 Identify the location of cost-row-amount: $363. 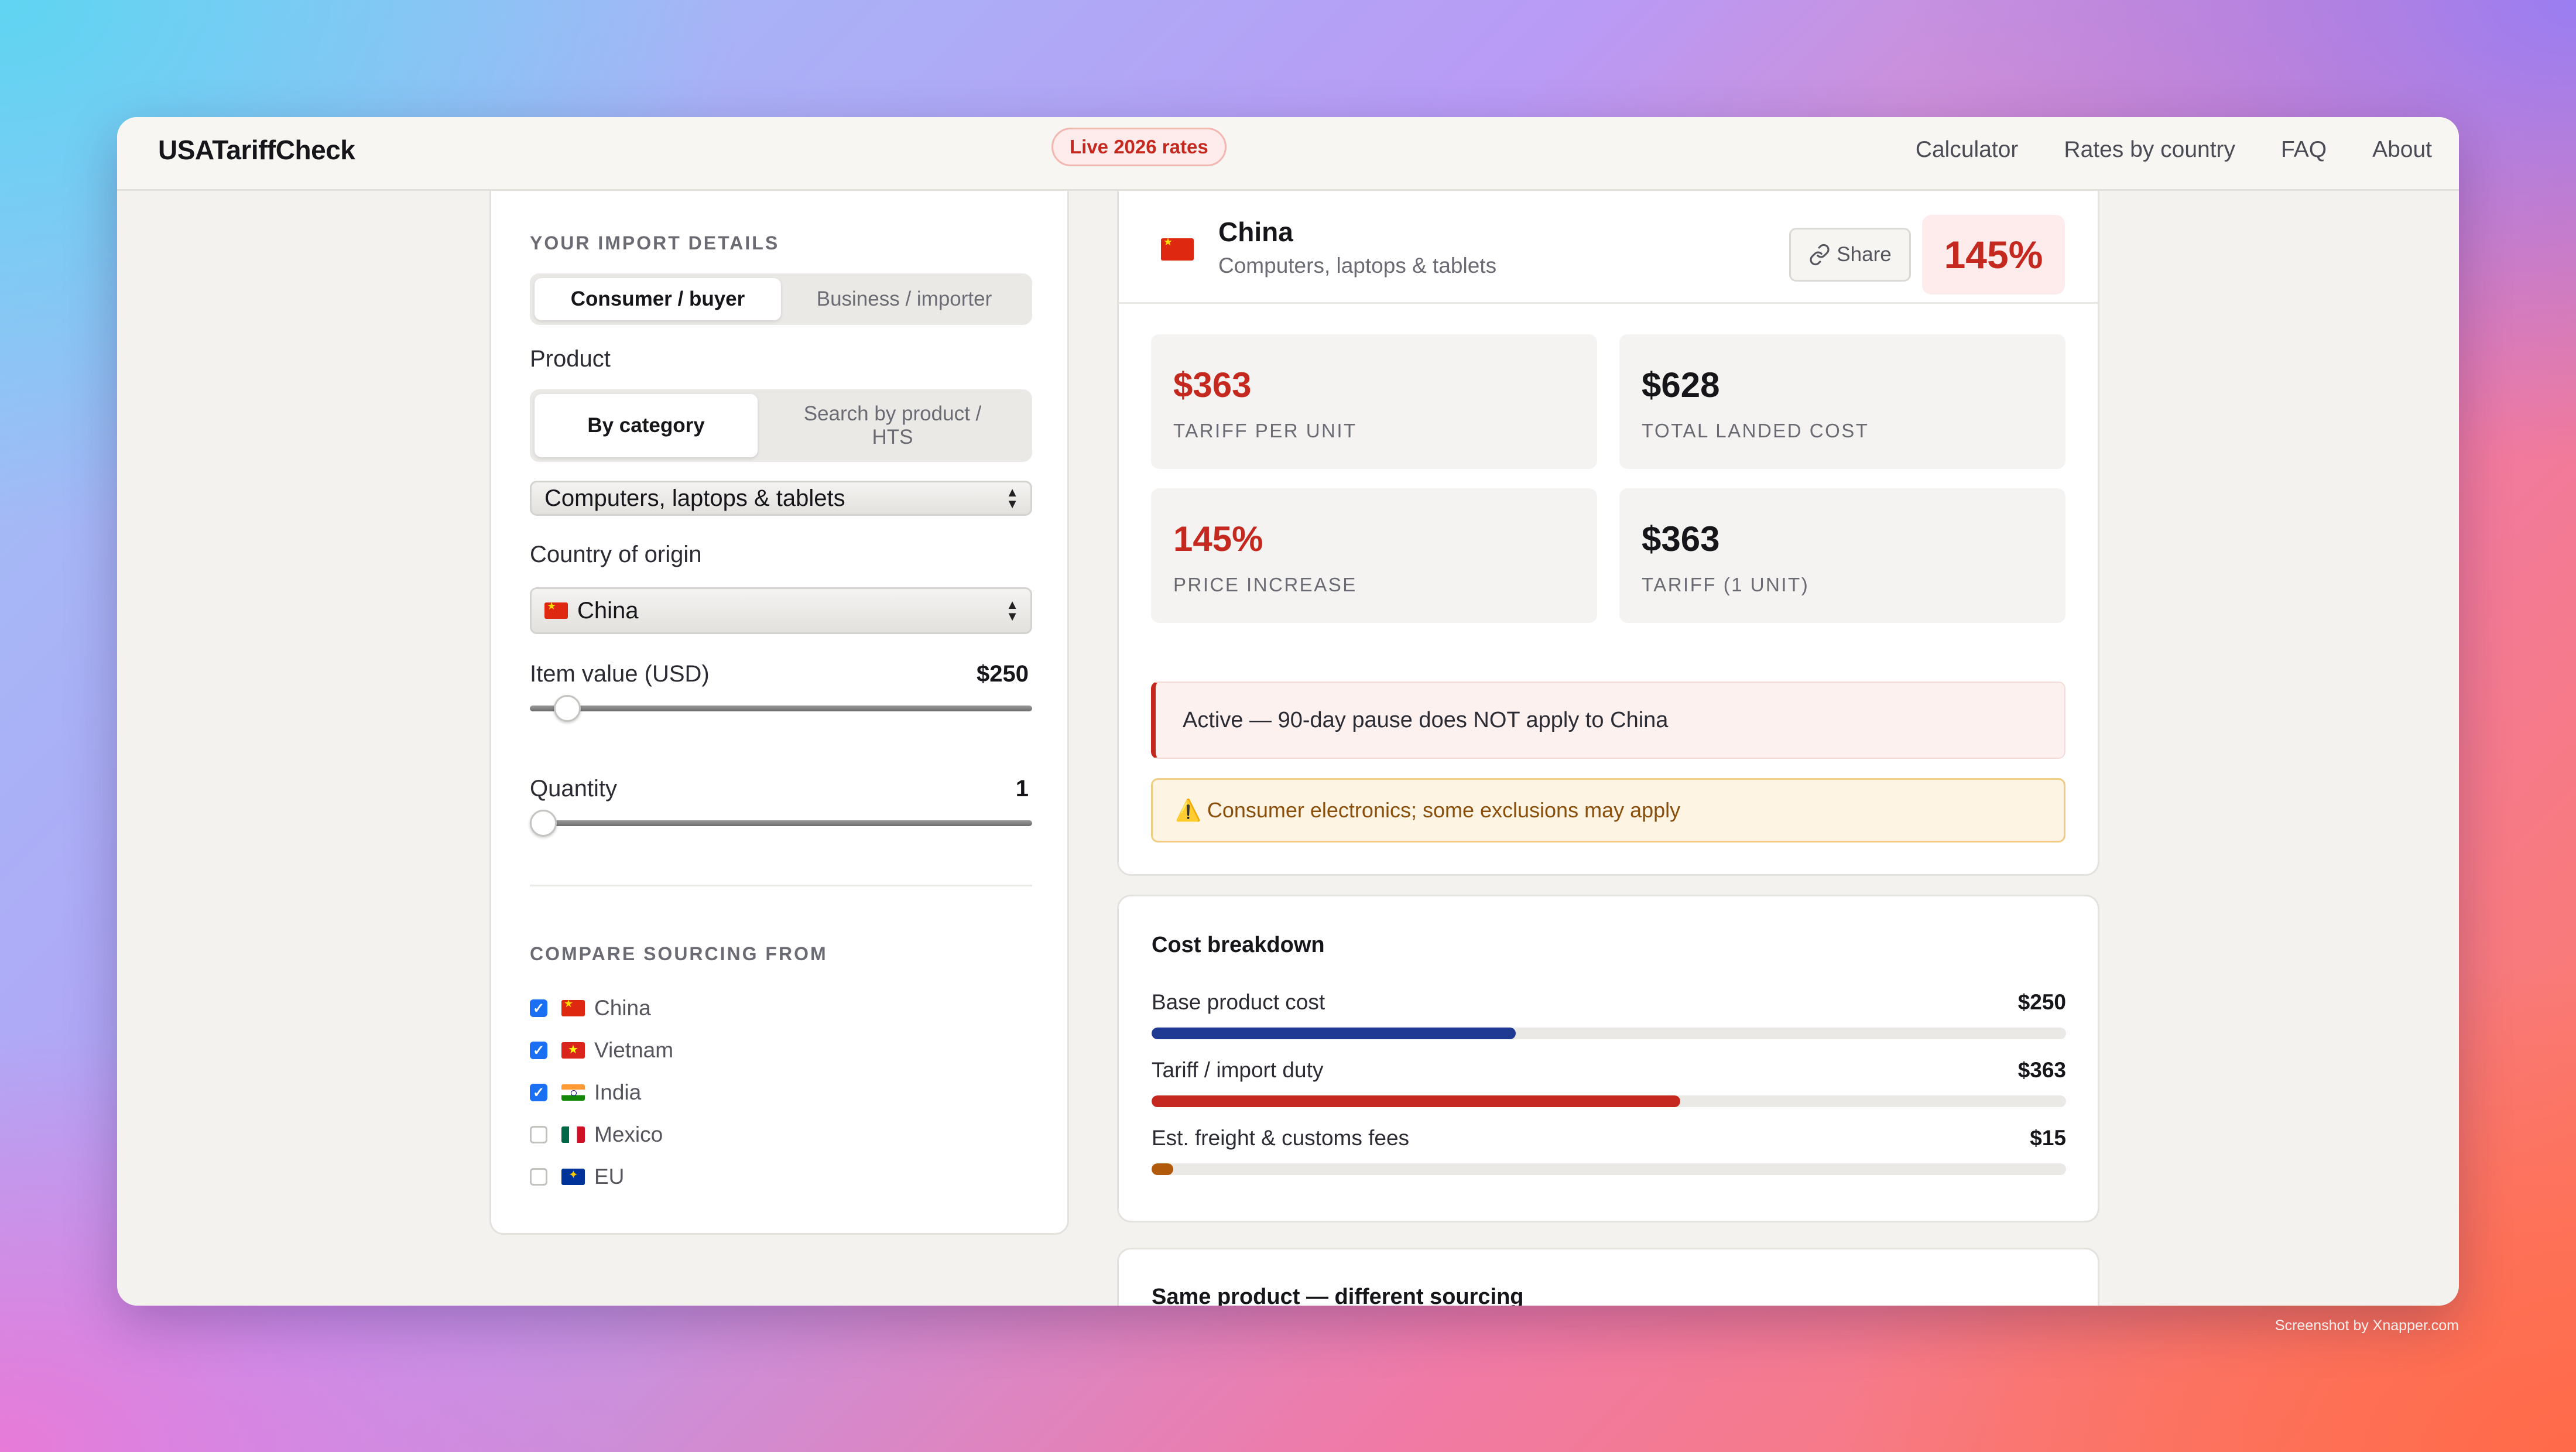
(2041, 1070).